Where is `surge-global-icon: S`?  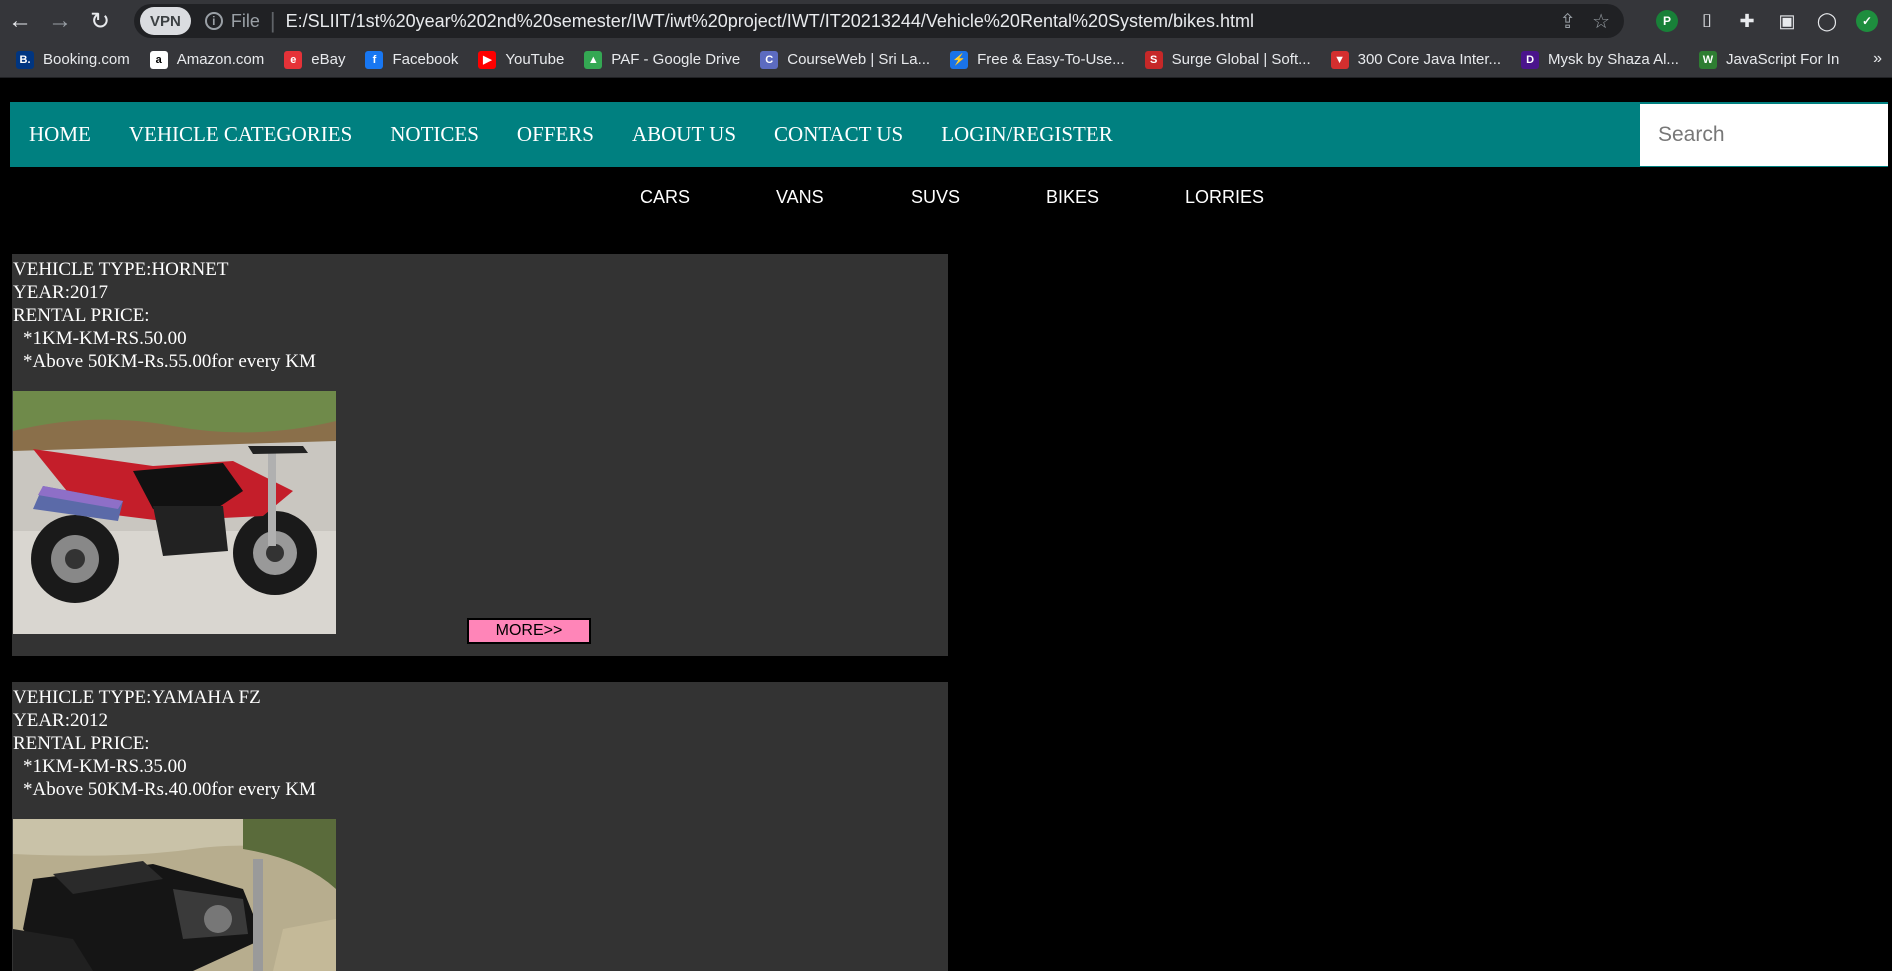 surge-global-icon: S is located at coordinates (1153, 59).